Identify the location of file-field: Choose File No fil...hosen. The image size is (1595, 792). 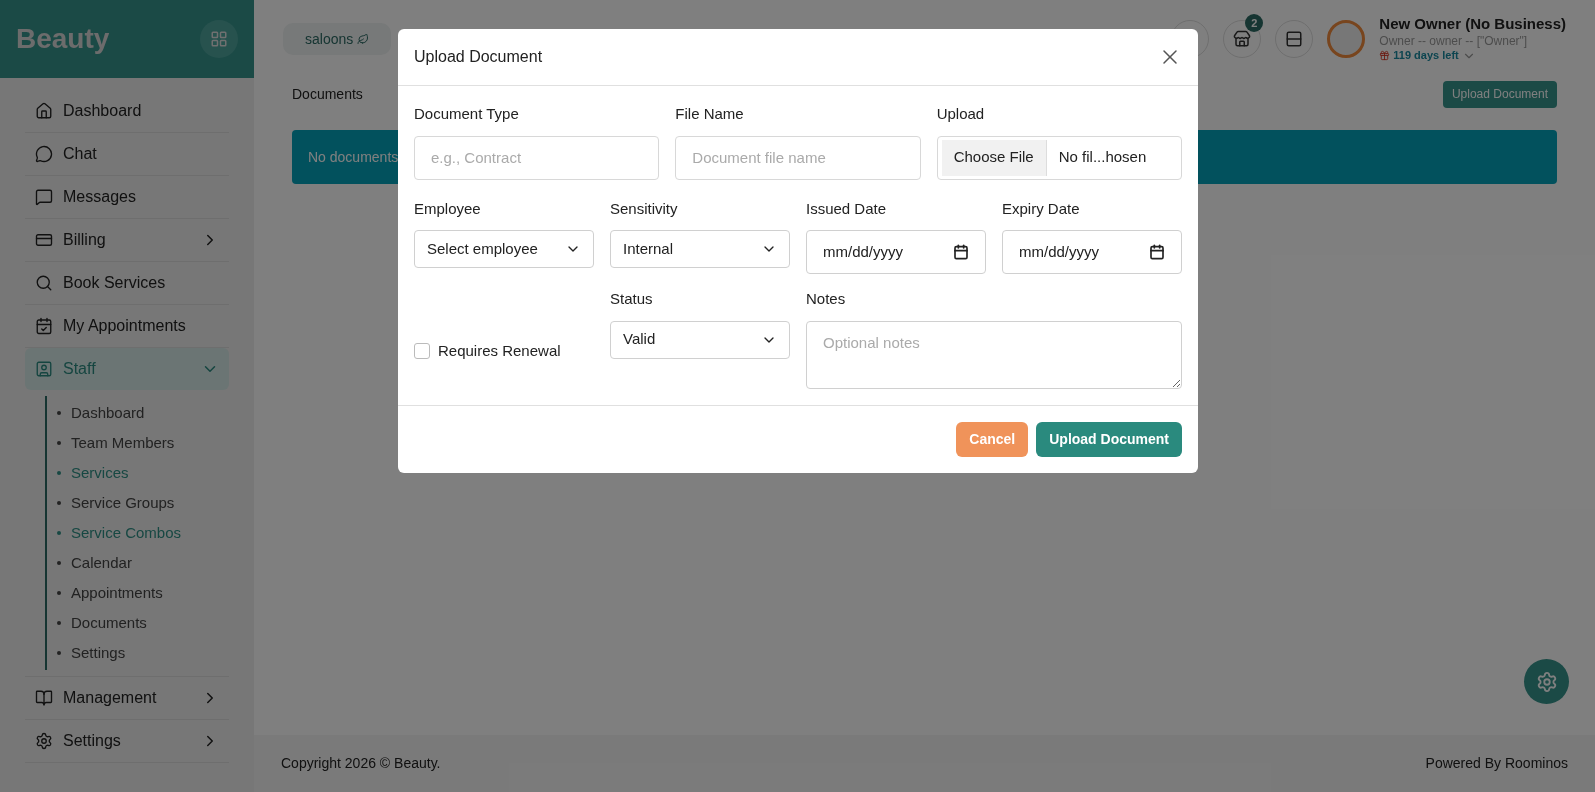
(1059, 157).